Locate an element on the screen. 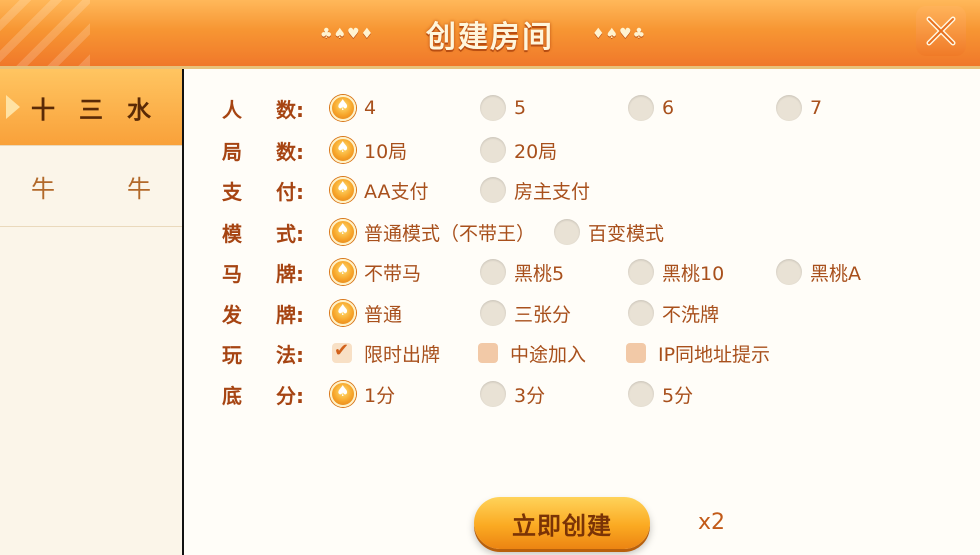  option-score-1: 1分 is located at coordinates (362, 394).